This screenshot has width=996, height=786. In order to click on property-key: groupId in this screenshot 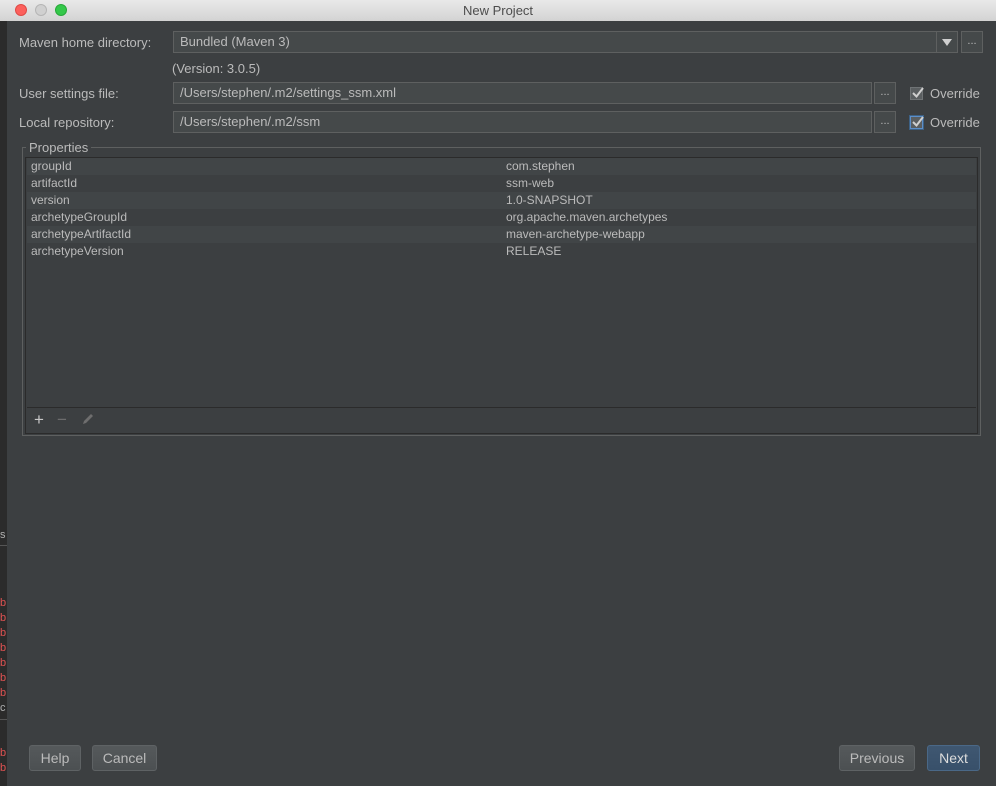, I will do `click(51, 166)`.